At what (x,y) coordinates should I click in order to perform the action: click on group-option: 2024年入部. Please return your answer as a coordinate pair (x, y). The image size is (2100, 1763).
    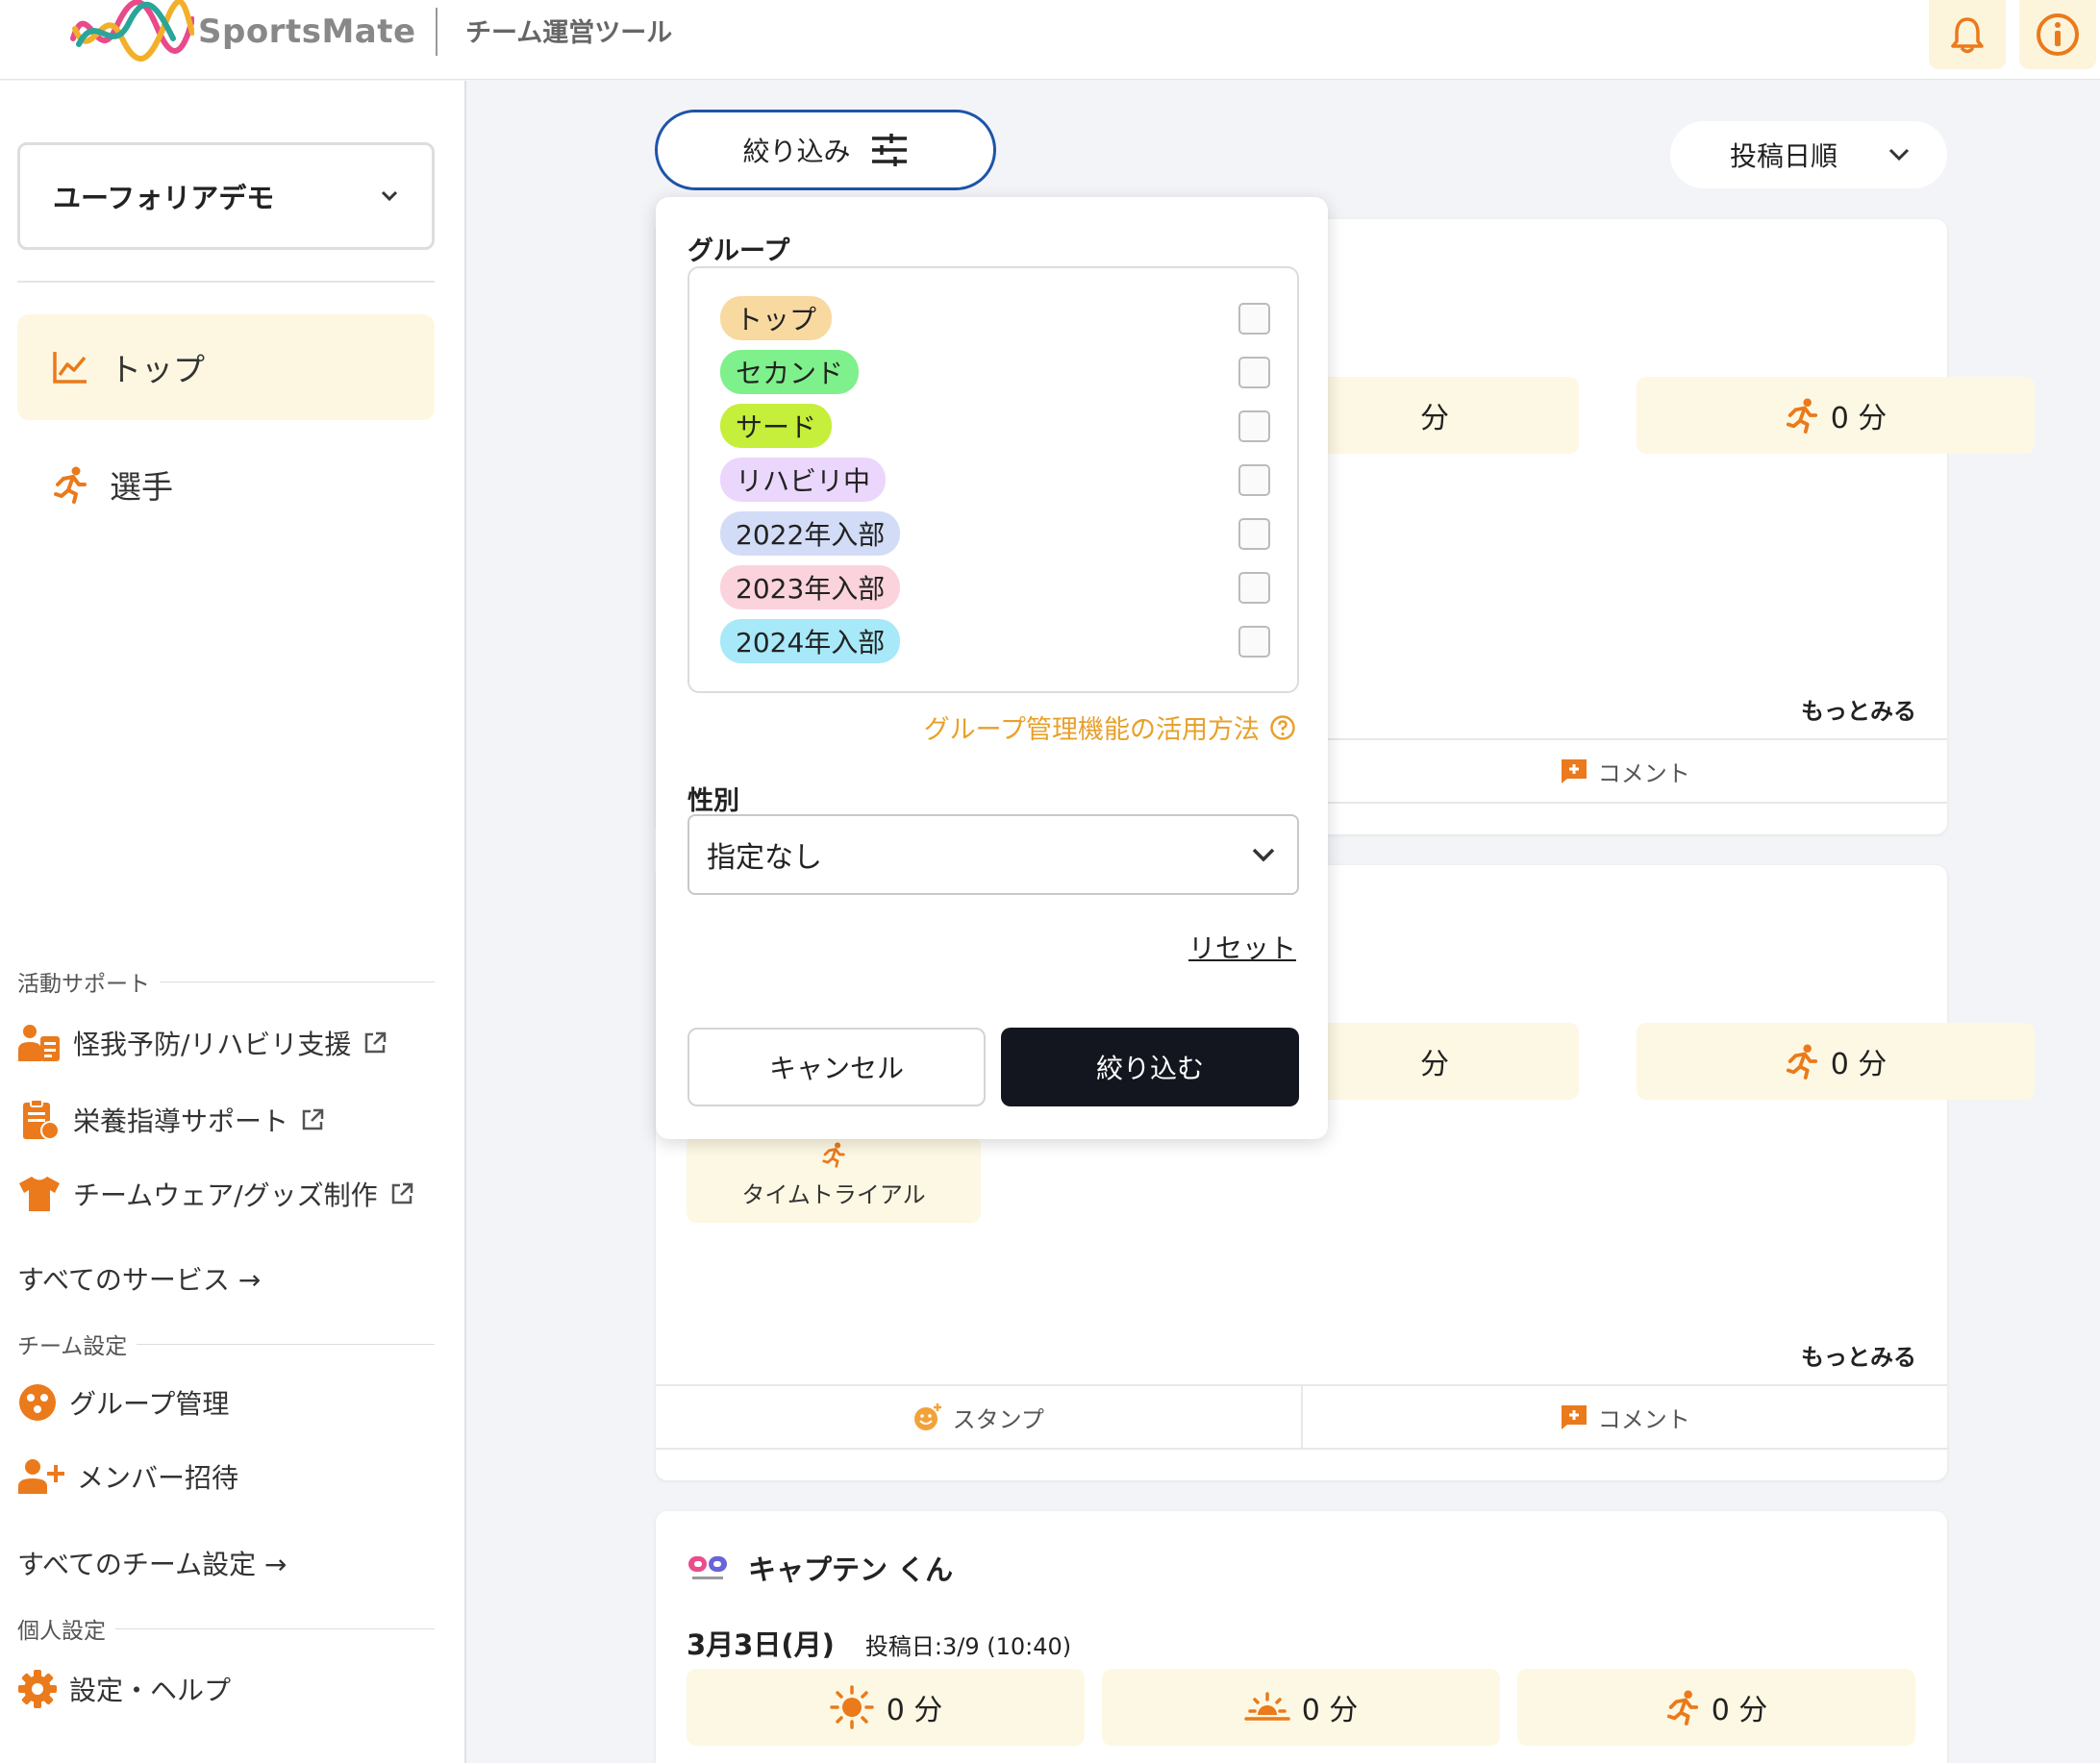
    Looking at the image, I should click on (995, 641).